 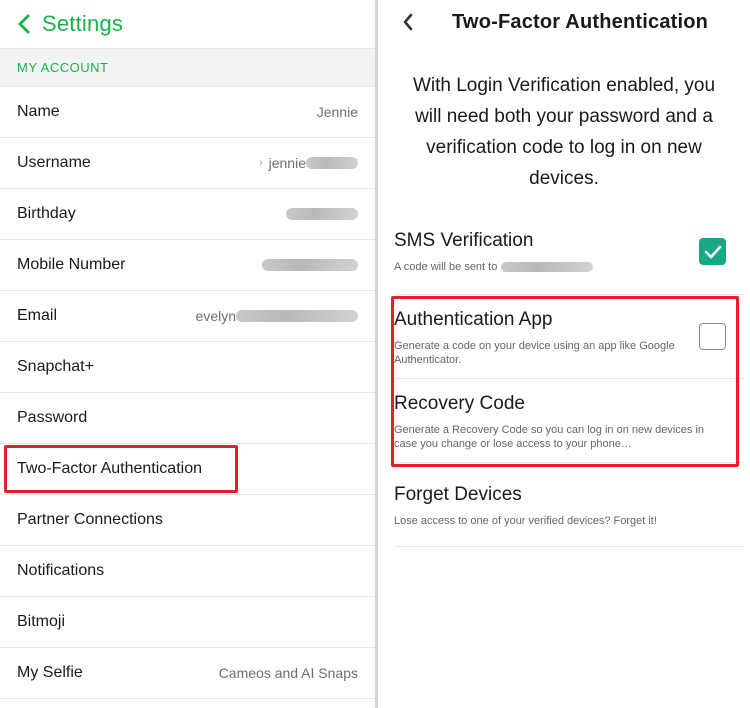 I want to click on settings-header: Settings, so click(x=187, y=24).